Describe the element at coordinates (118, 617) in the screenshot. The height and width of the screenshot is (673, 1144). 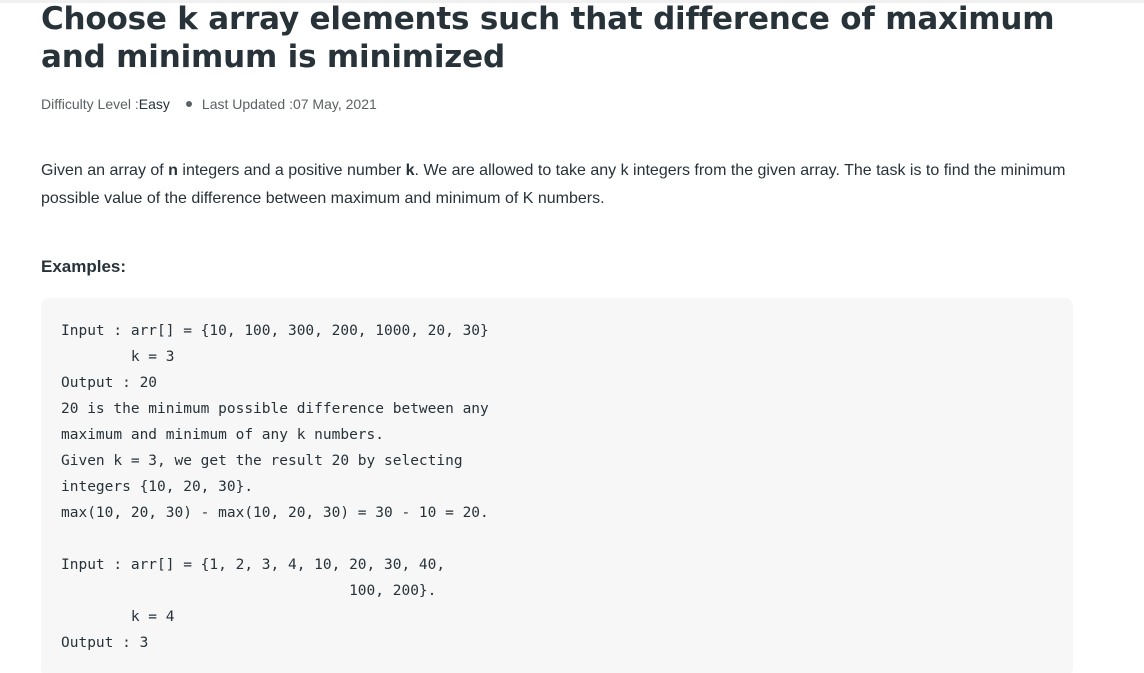
I see `code-line: k = 4` at that location.